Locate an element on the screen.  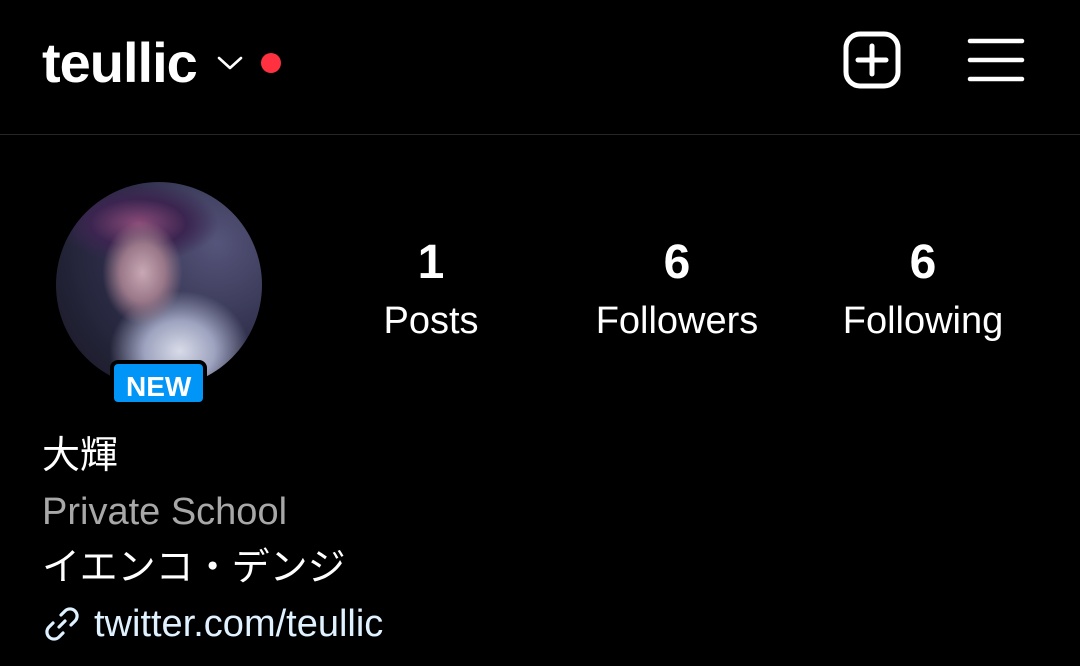
chevron-down-icon is located at coordinates (230, 63).